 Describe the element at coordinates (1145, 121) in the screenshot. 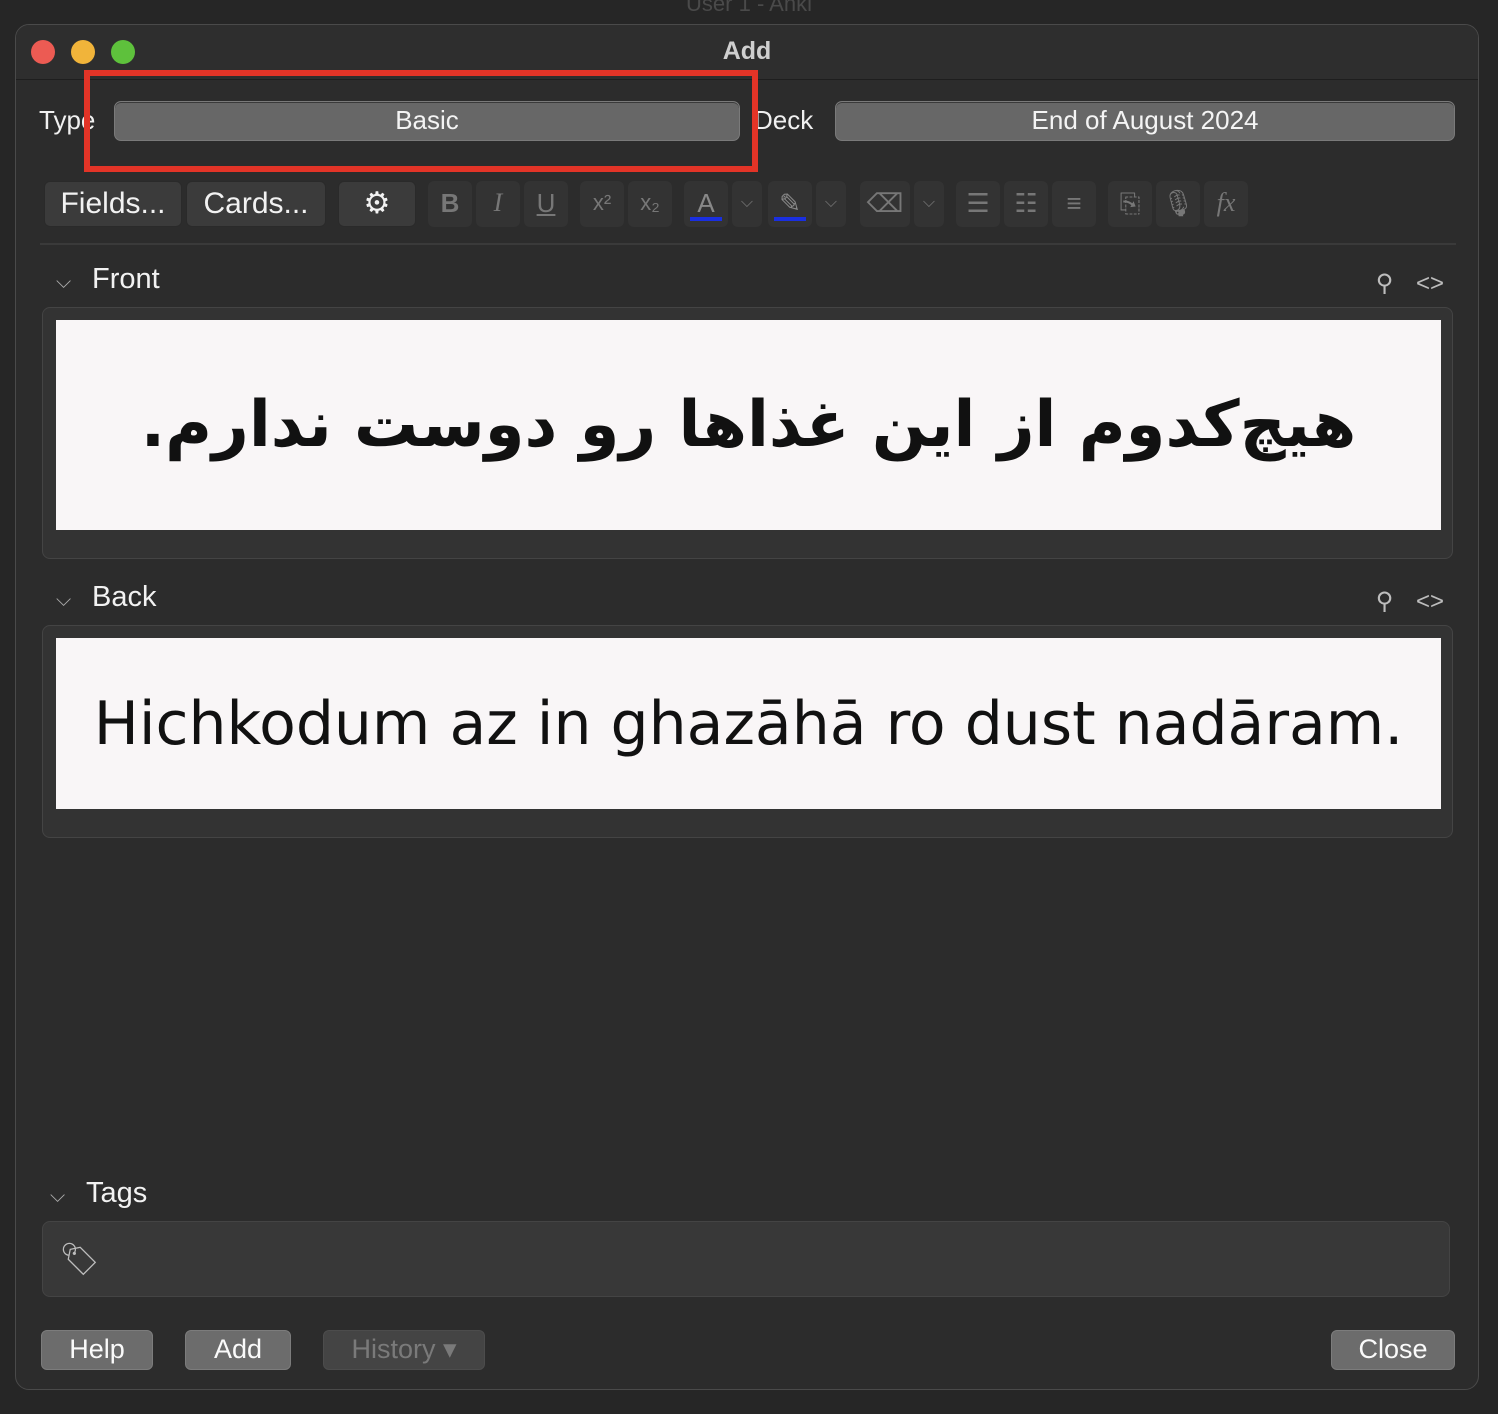

I see `deck-selector: End of August 2024` at that location.